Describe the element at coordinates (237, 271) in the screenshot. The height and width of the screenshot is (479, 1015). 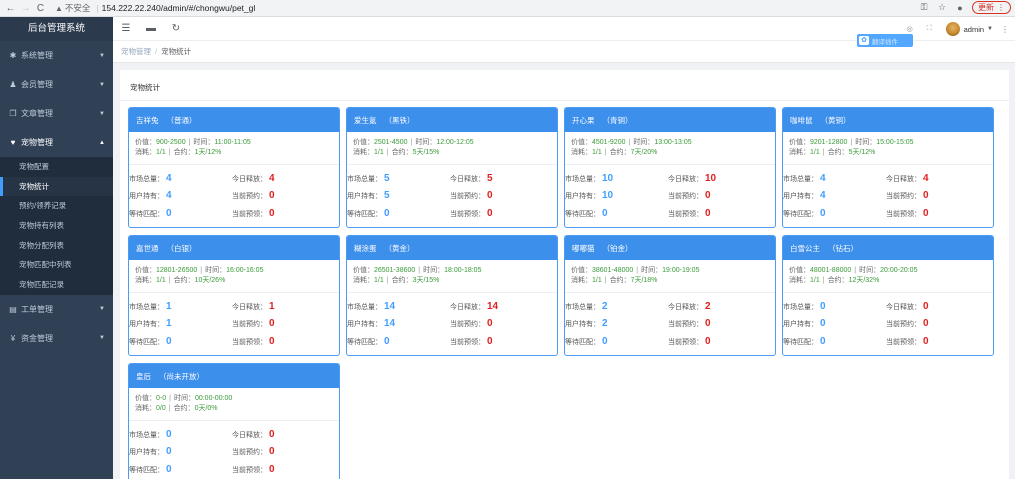
I see `pet-info-line: 价值：12801-26500 | 时间：16:00-16:05` at that location.